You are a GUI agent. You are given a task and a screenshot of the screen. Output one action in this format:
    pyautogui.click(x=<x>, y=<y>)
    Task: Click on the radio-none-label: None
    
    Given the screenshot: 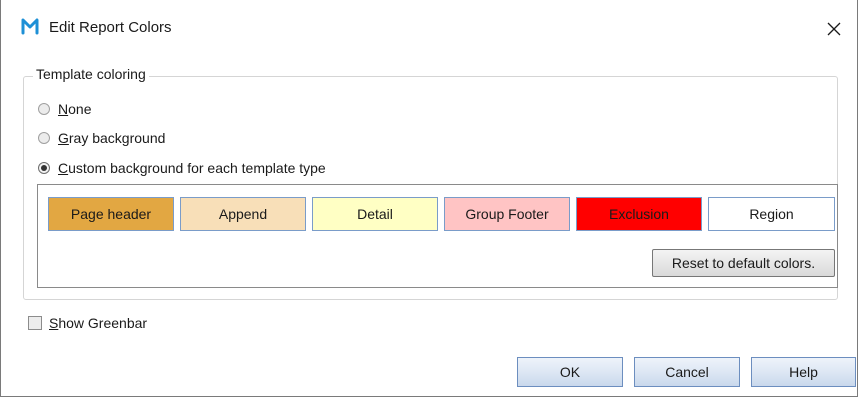 What is the action you would take?
    pyautogui.click(x=75, y=109)
    